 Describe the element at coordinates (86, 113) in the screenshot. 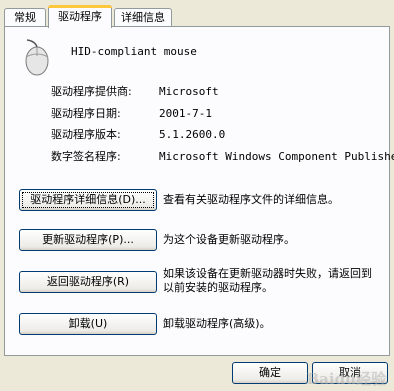

I see `info-label: 驱动程序日期:` at that location.